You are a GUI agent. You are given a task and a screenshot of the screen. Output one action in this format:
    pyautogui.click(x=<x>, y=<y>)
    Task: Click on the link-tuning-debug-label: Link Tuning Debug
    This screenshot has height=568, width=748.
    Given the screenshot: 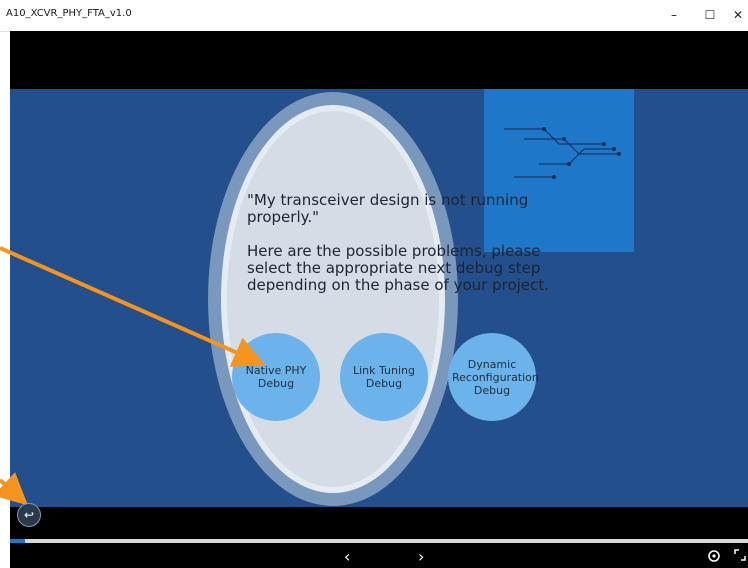 What is the action you would take?
    pyautogui.click(x=384, y=377)
    